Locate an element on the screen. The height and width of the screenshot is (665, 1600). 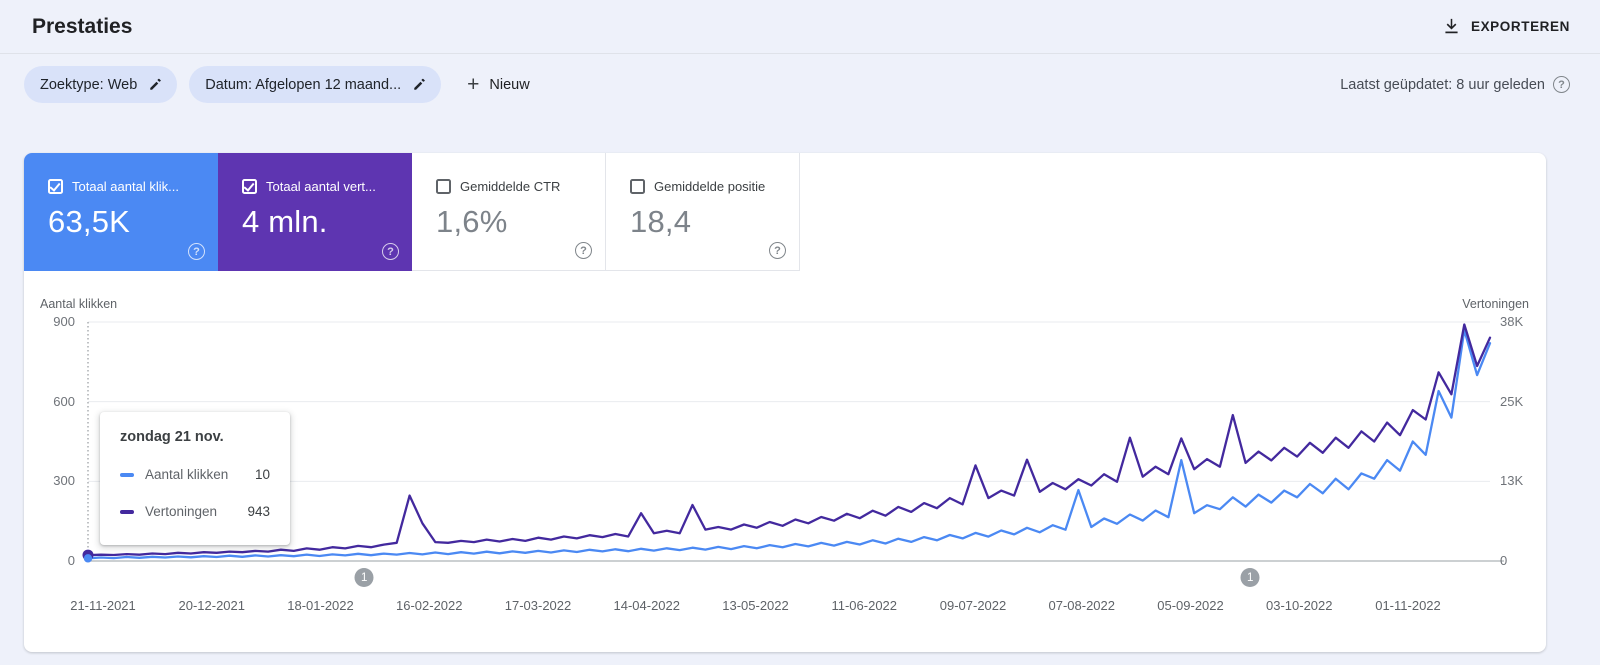
right-axis-tick-label: 0 is located at coordinates (1504, 560).